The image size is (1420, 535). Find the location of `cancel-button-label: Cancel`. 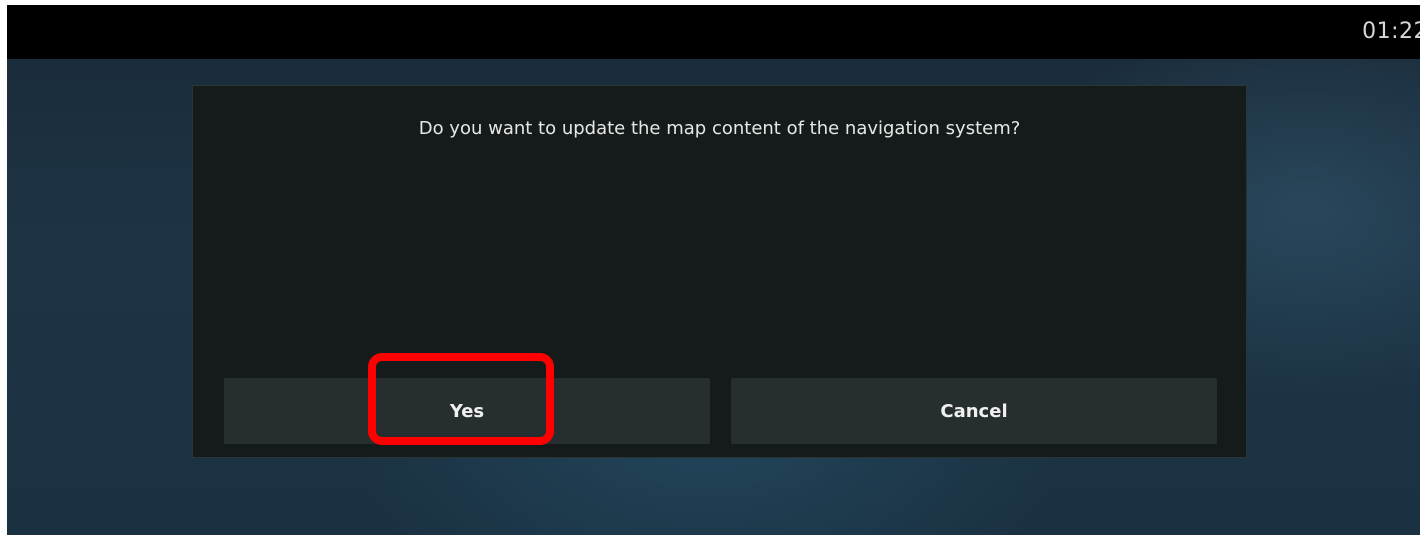

cancel-button-label: Cancel is located at coordinates (974, 411).